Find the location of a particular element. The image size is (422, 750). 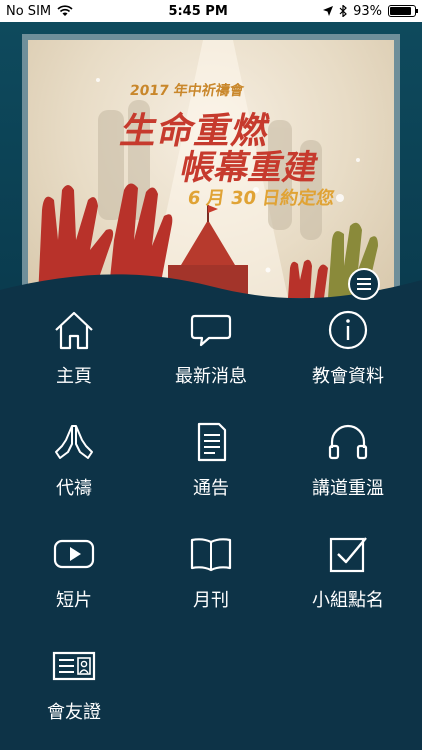

praying-hands-icon is located at coordinates (74, 442).